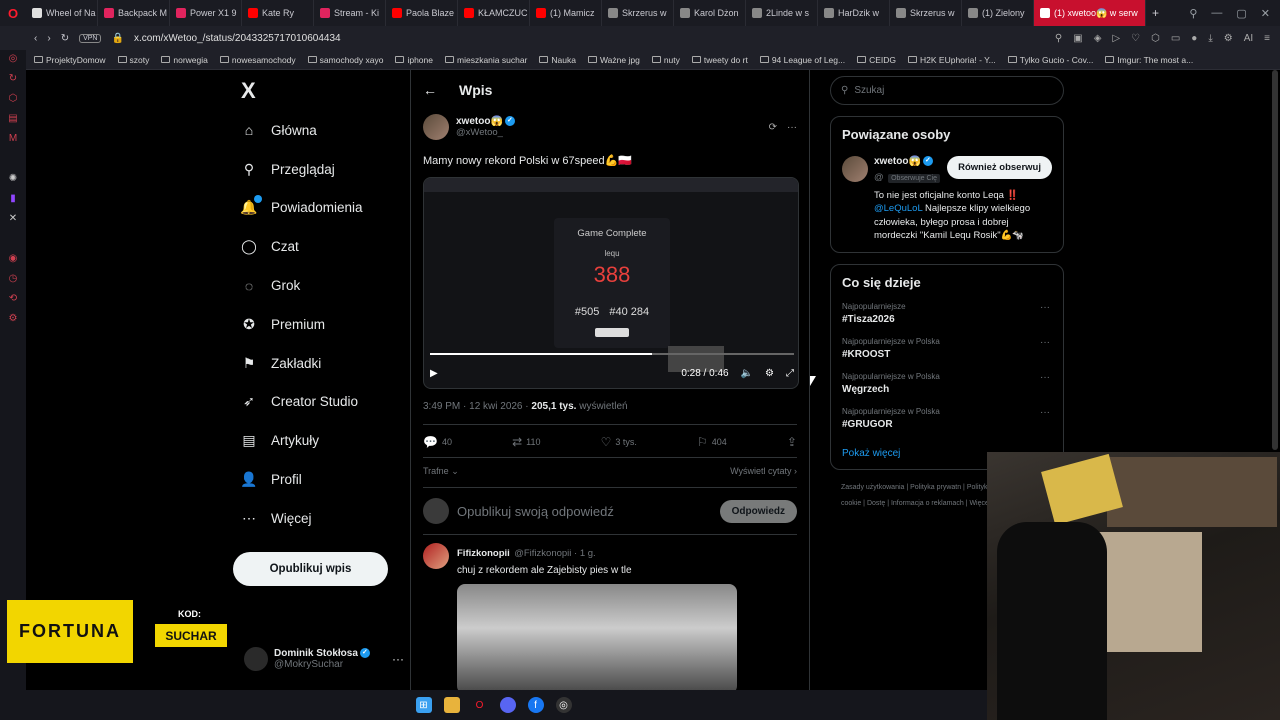 The image size is (1280, 720). Describe the element at coordinates (237, 38) in the screenshot. I see `url-field: x.com/xWetoo_/status/2043325717010604434` at that location.